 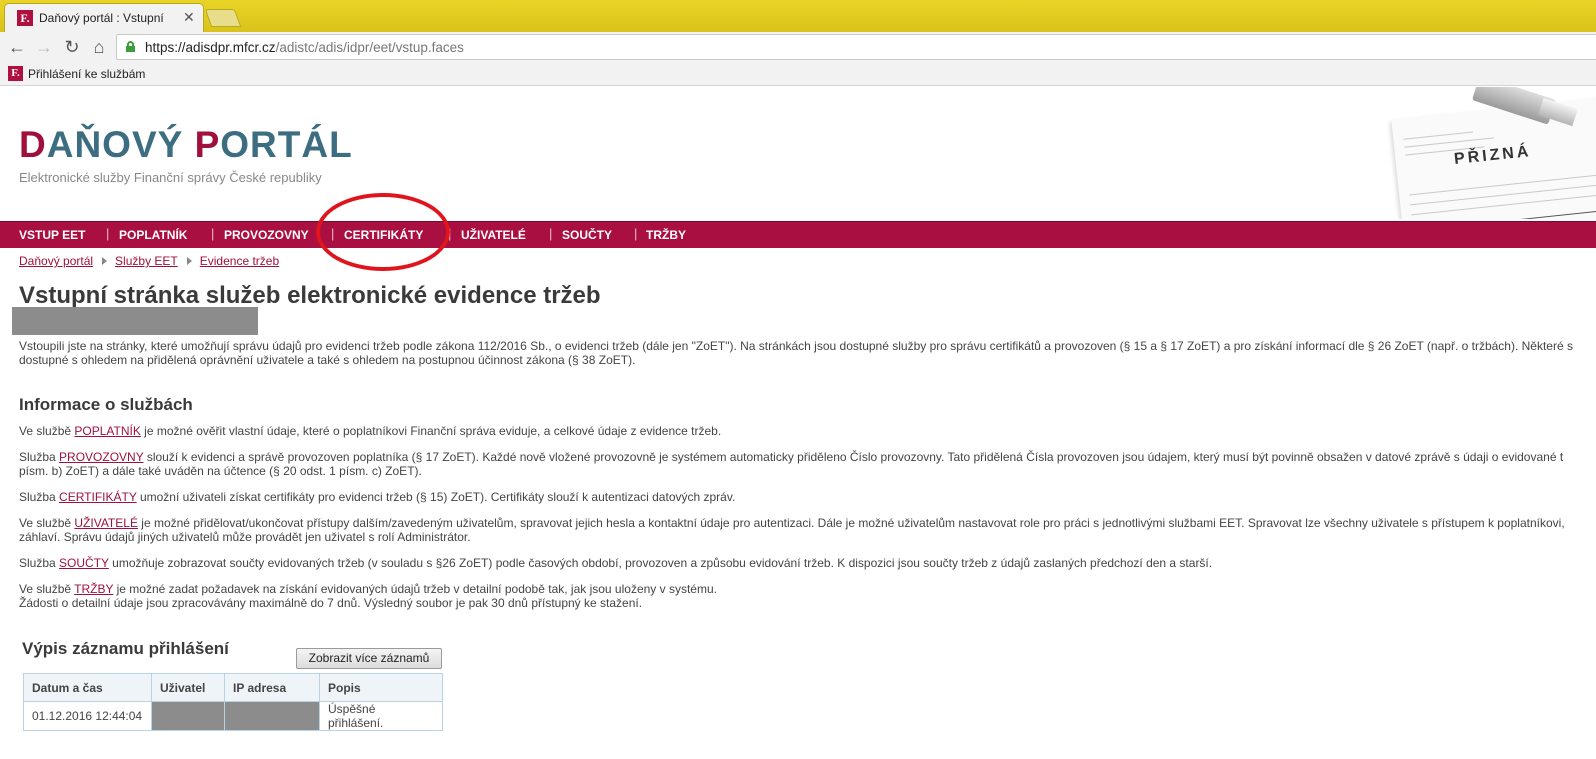 I want to click on nav-poplatnik: POPLATNÍK, so click(x=153, y=235).